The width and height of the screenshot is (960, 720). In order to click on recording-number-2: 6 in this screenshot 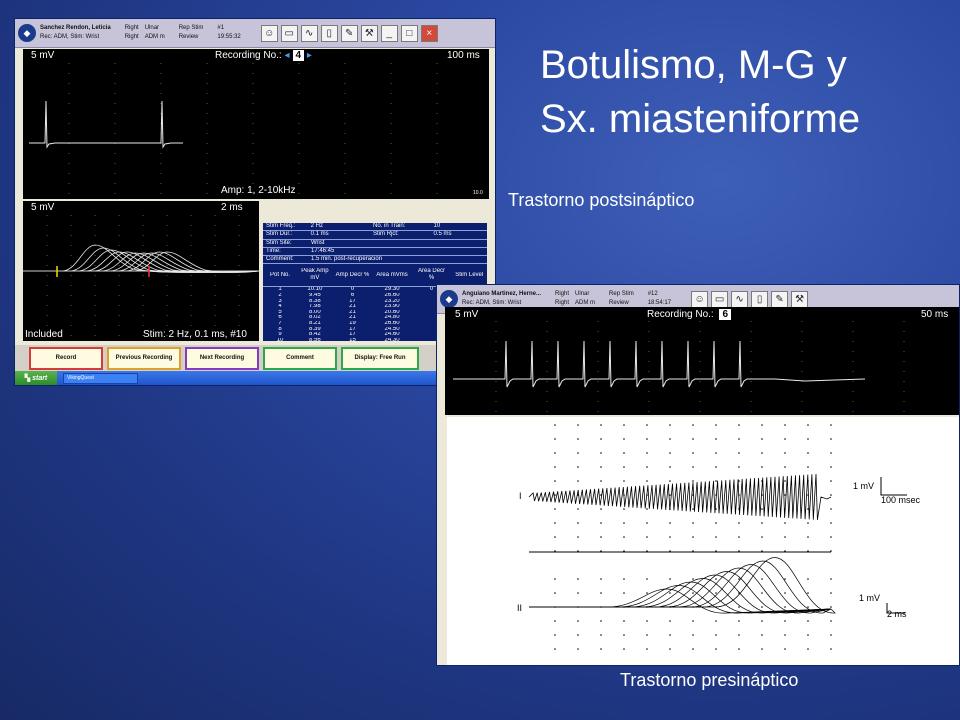, I will do `click(725, 314)`.